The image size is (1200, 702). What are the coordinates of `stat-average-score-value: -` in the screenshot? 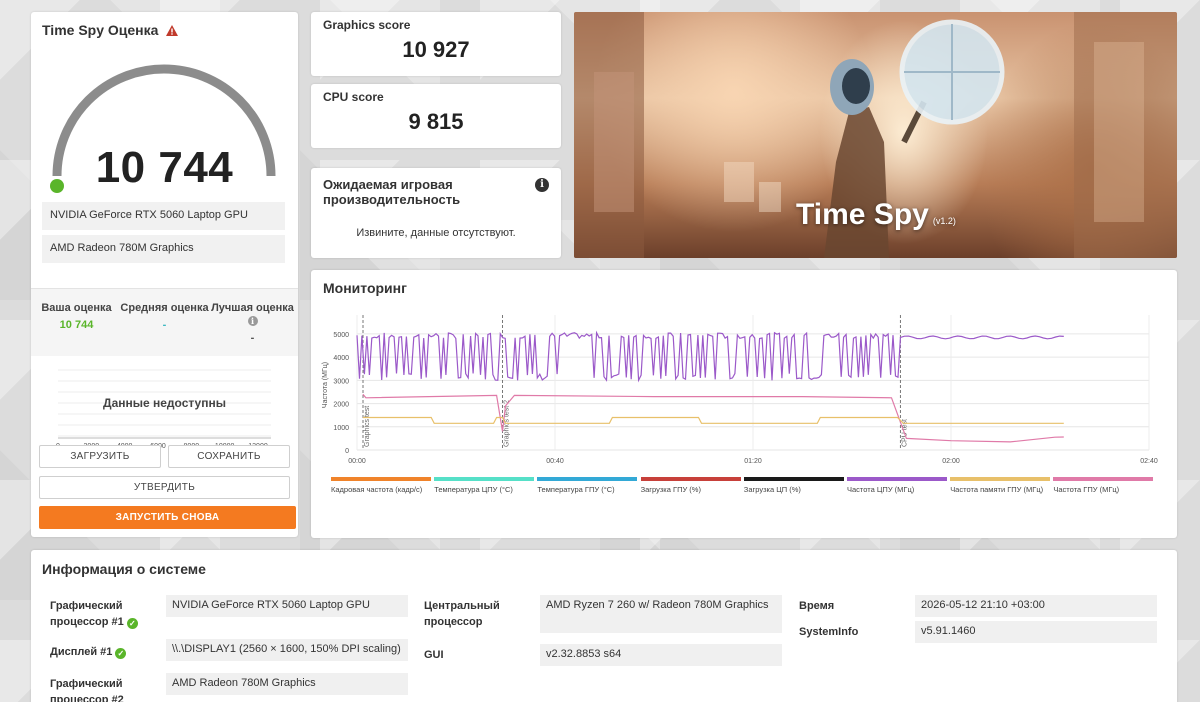 It's located at (164, 325).